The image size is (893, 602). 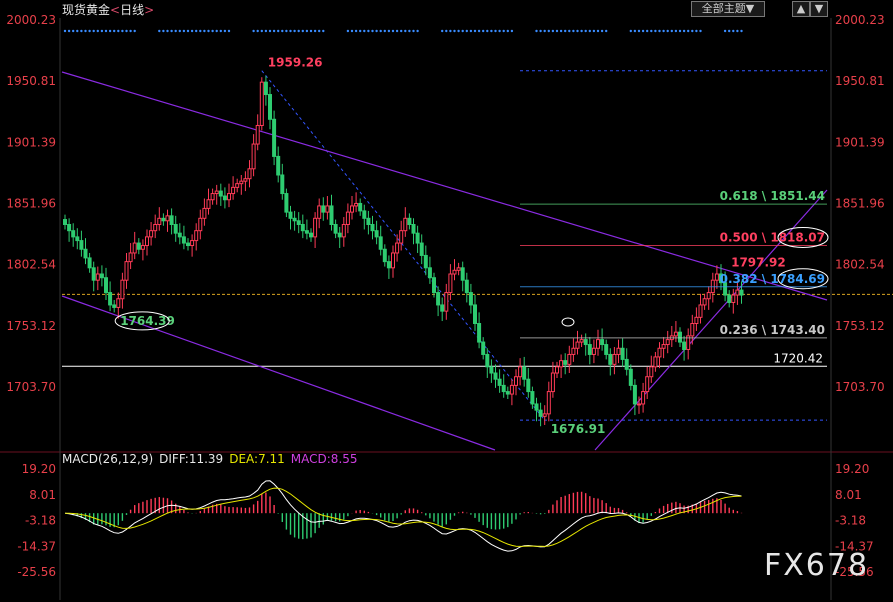 I want to click on macd-tick-left: -25.56, so click(x=36, y=572).